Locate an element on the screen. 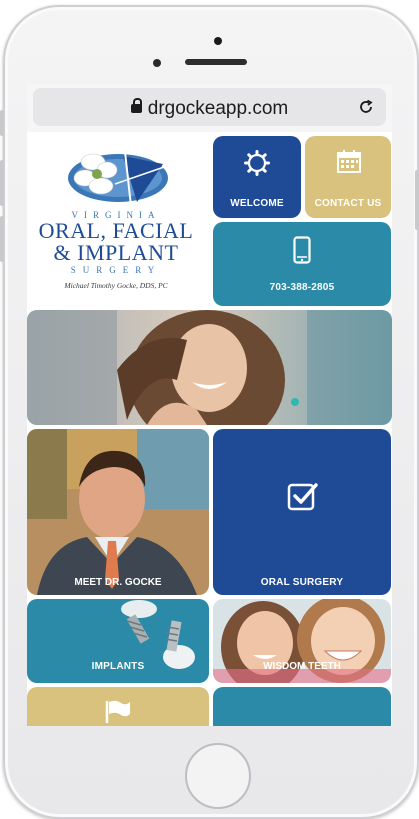 The width and height of the screenshot is (419, 819). oral-surgery-tile: ORAL SURGERY is located at coordinates (302, 512).